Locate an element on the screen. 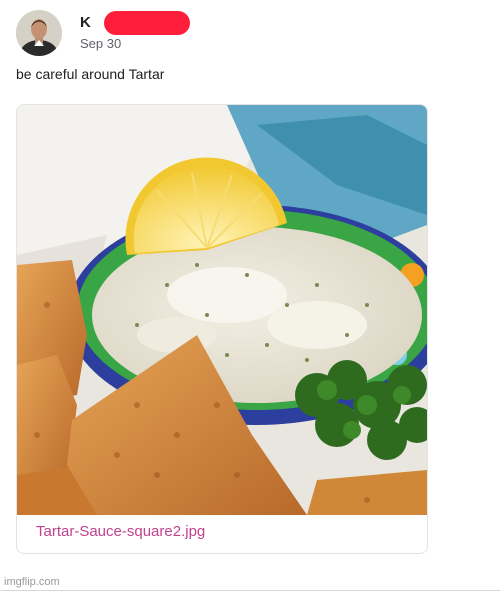 This screenshot has height=591, width=500. link-title: Tartar-Sauce-square2.jpg is located at coordinates (120, 531).